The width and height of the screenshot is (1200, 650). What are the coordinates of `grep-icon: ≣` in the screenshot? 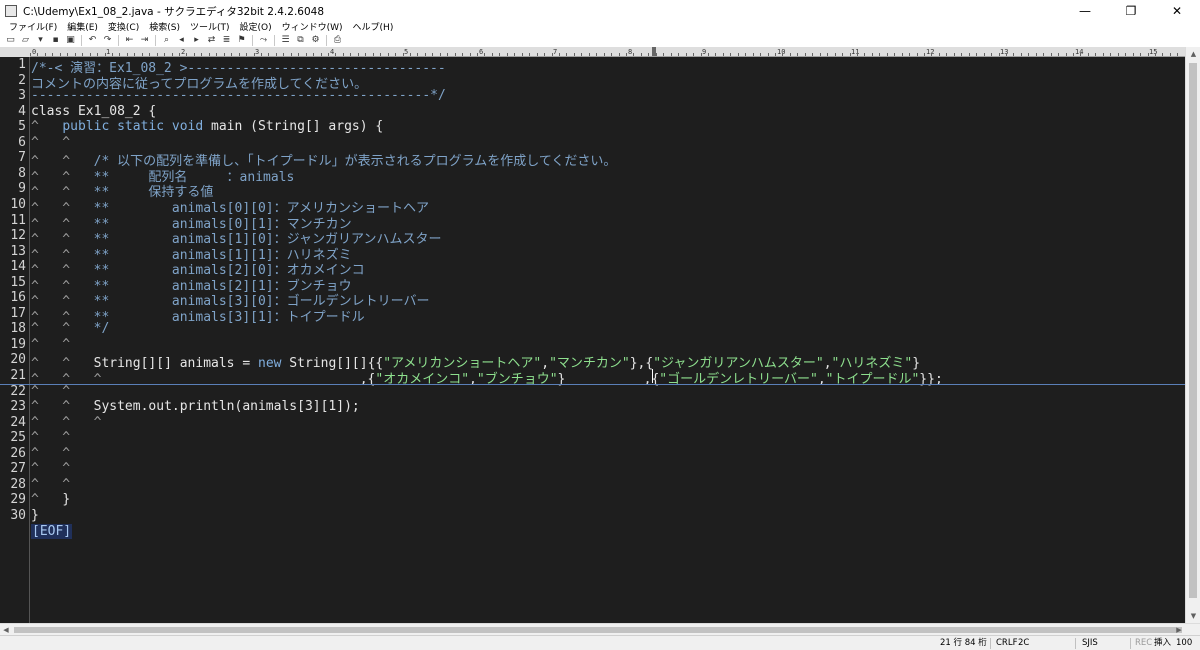 It's located at (226, 40).